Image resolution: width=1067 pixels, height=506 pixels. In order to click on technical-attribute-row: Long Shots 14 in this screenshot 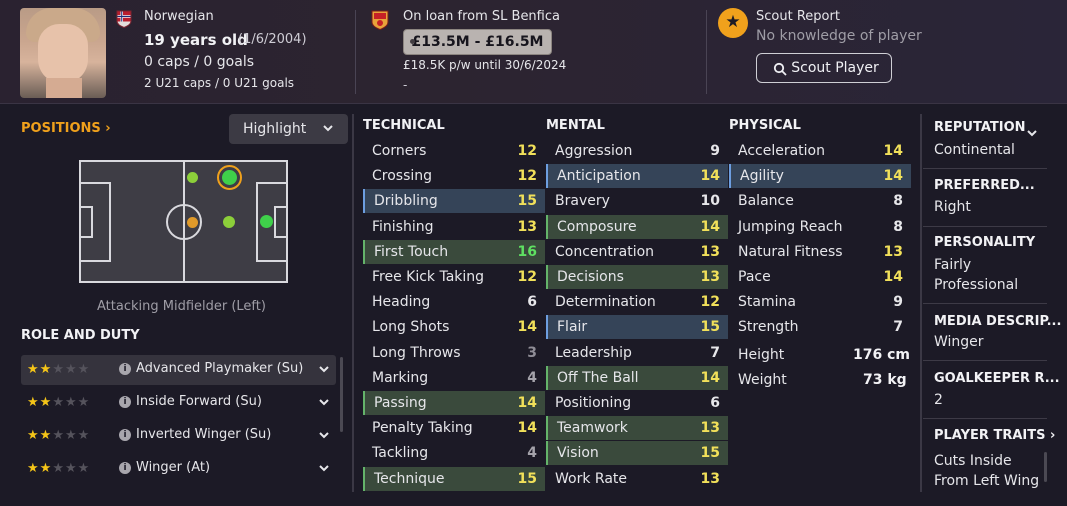, I will do `click(454, 327)`.